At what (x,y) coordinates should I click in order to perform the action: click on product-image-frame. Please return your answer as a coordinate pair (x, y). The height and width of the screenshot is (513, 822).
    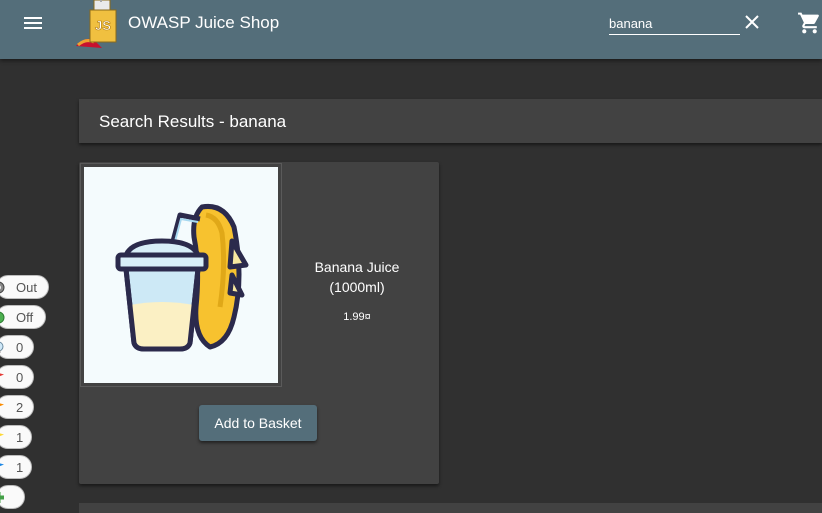
    Looking at the image, I should click on (181, 275).